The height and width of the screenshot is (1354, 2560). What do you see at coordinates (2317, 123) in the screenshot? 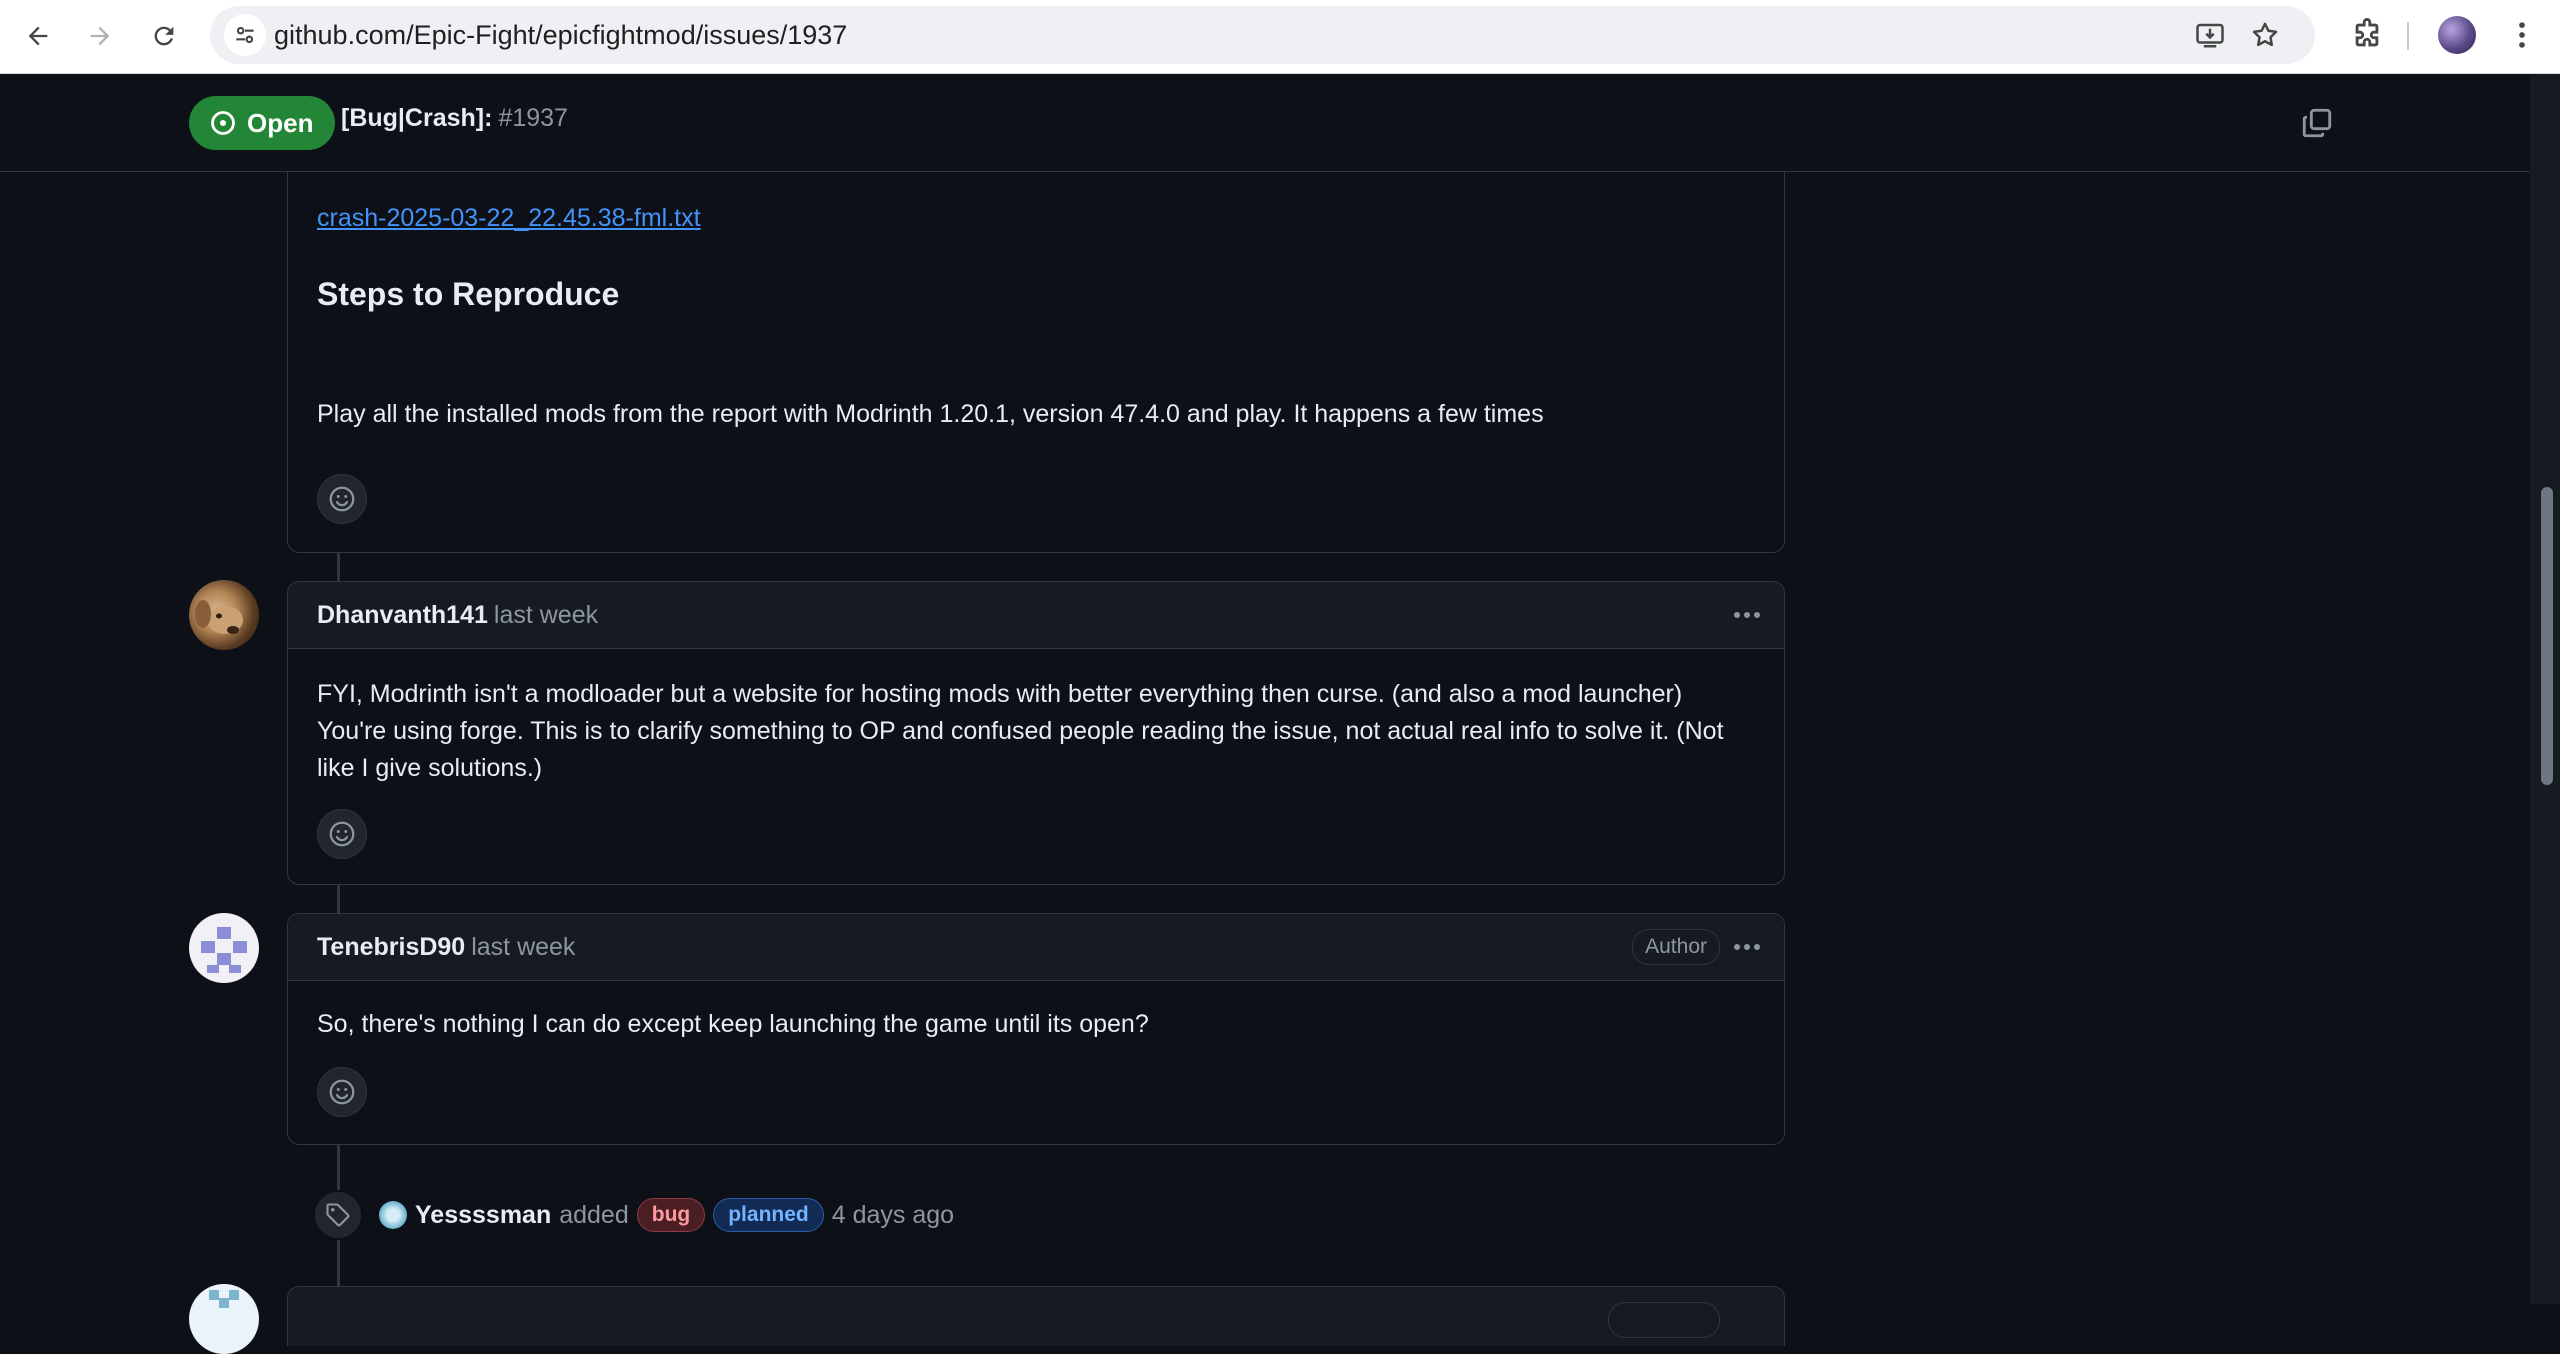
I see `copy-icon` at bounding box center [2317, 123].